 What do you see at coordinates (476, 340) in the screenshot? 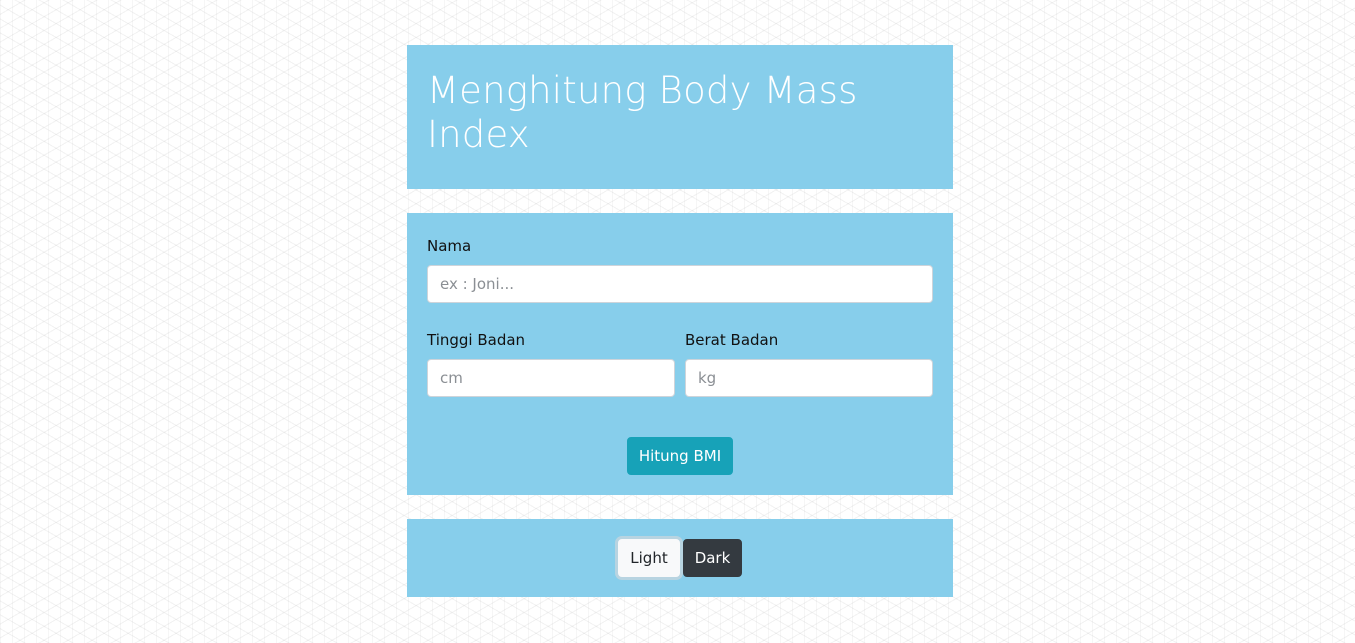
I see `tinggi-badan-label: Tinggi Badan` at bounding box center [476, 340].